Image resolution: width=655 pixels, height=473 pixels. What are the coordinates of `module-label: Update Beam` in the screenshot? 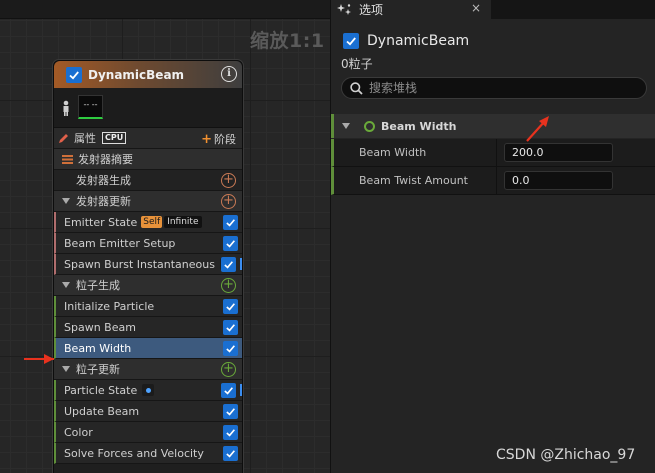 It's located at (102, 411).